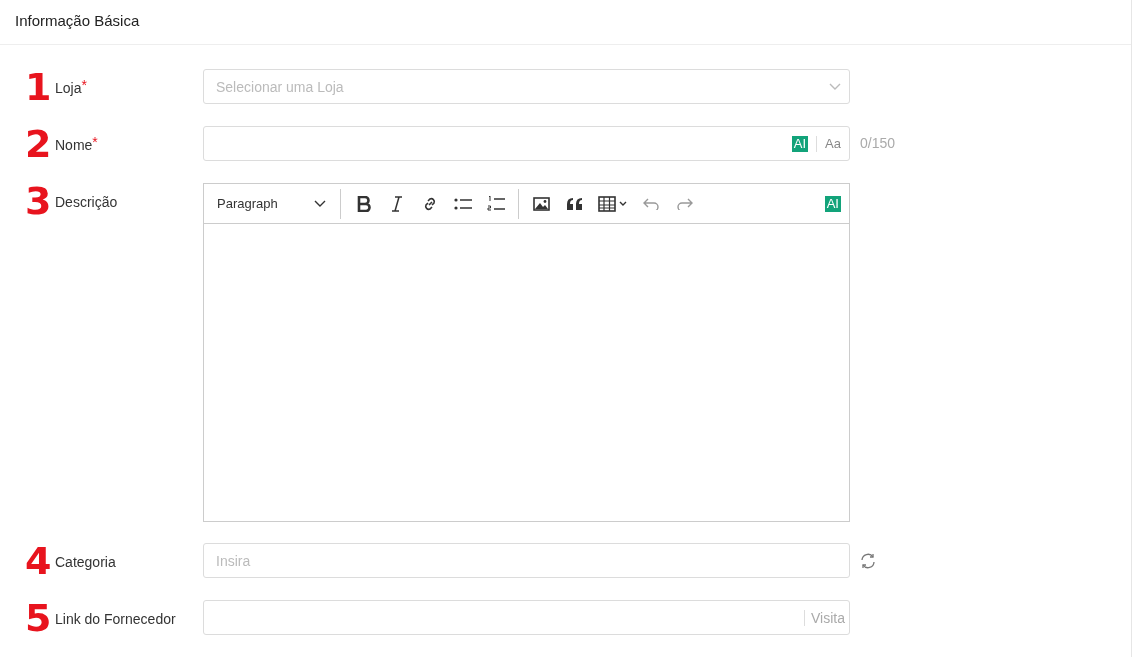  What do you see at coordinates (68, 87) in the screenshot?
I see `field-label: Loja` at bounding box center [68, 87].